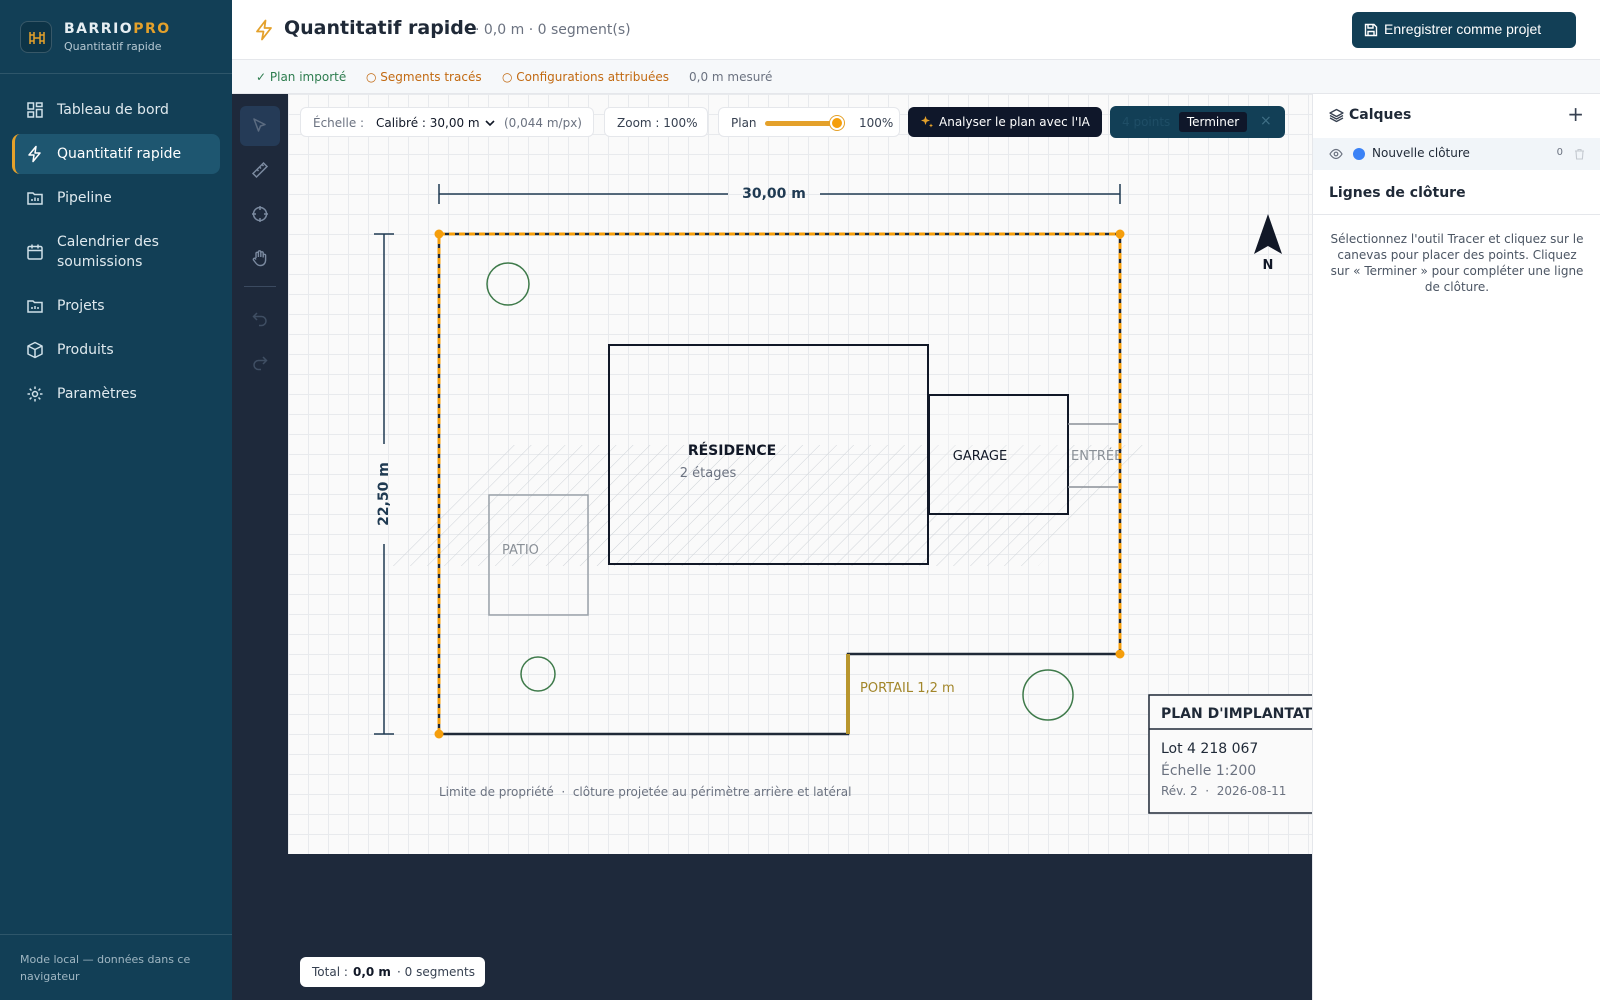 The height and width of the screenshot is (1000, 1600). I want to click on crosshair-icon, so click(260, 214).